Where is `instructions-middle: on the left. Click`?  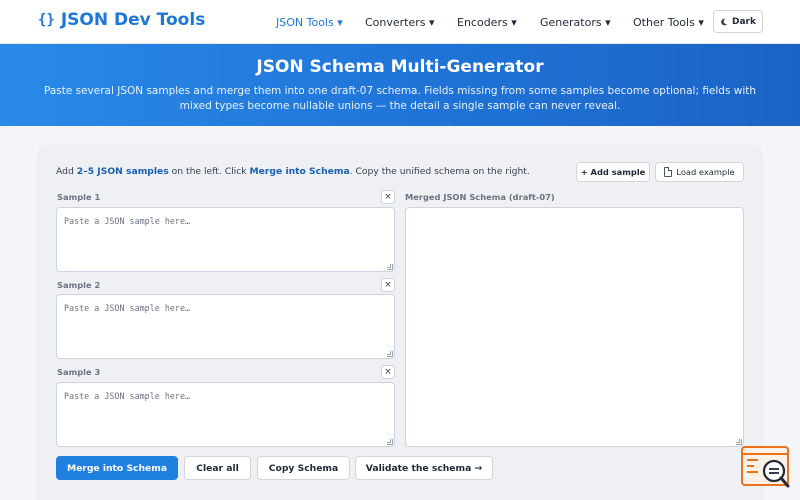
instructions-middle: on the left. Click is located at coordinates (209, 171).